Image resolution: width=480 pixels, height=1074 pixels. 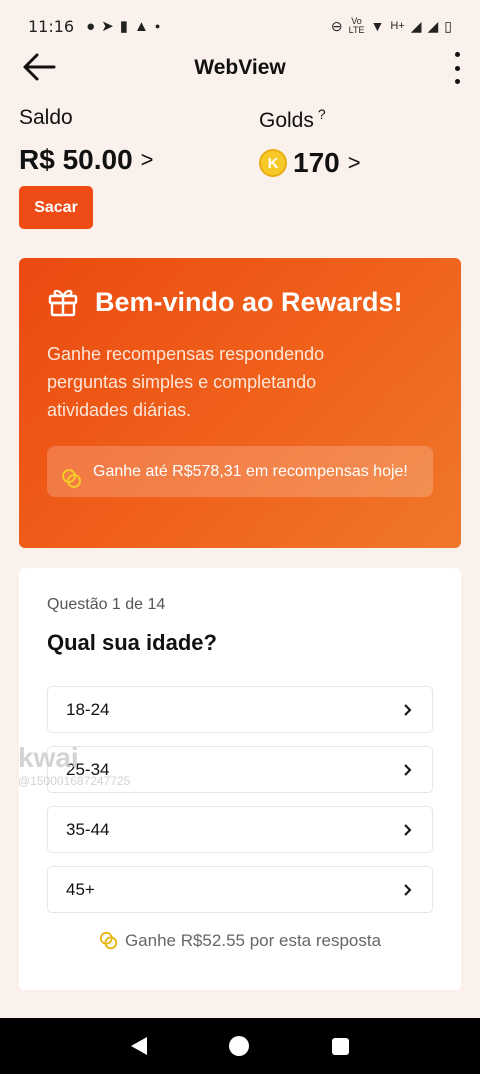 I want to click on saldo-label: Saldo, so click(x=46, y=117).